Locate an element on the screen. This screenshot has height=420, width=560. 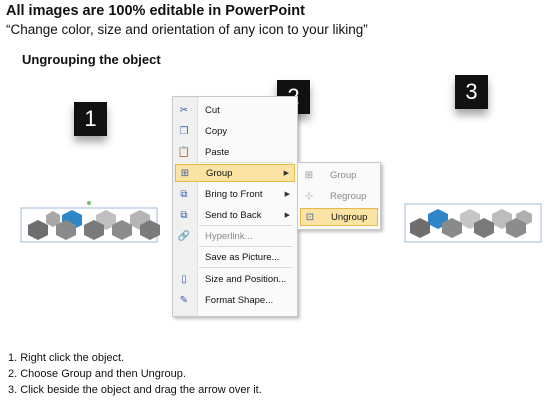
rotate-handle is located at coordinates (89, 203).